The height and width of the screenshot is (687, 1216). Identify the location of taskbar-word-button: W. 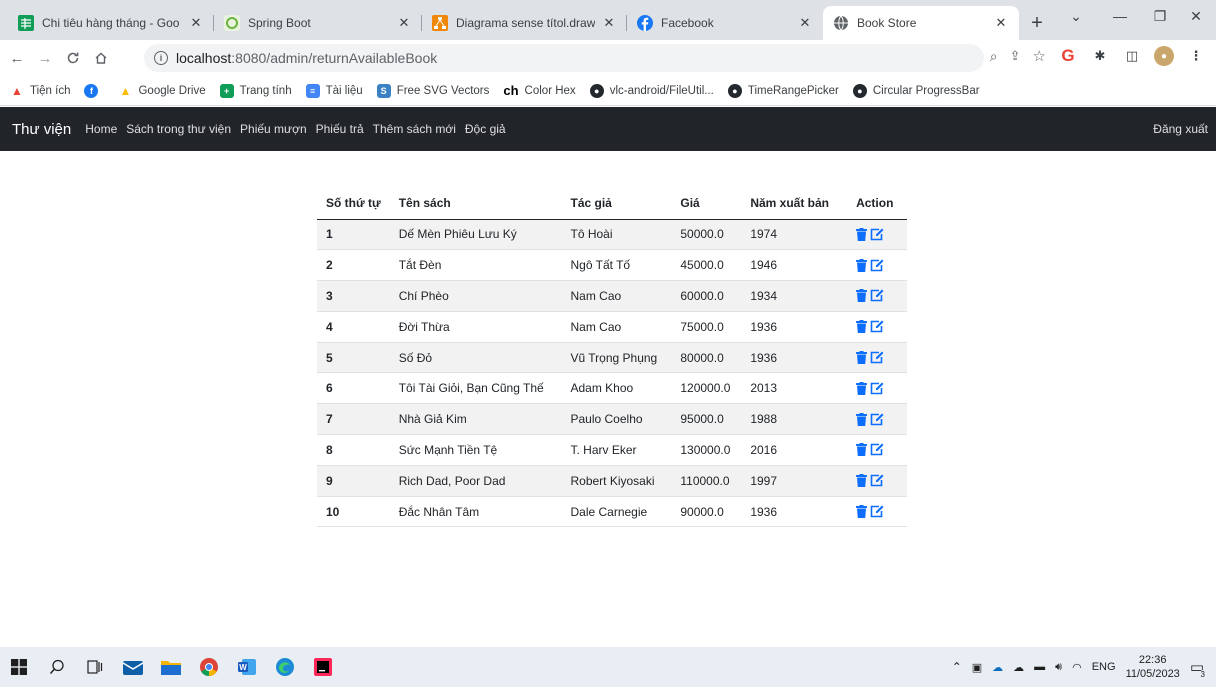
(247, 667).